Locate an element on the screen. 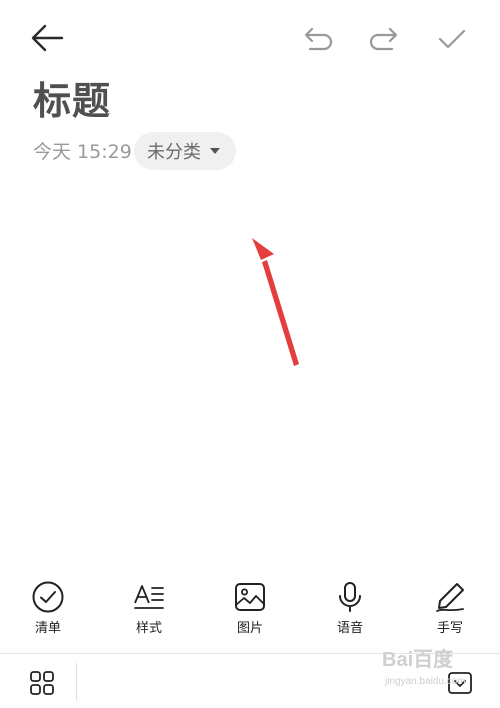 This screenshot has width=500, height=708. back-button is located at coordinates (47, 38).